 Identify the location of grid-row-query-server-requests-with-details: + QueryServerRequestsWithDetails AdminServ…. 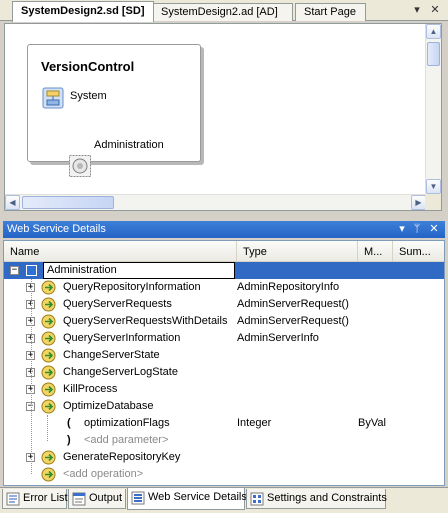
(224, 321).